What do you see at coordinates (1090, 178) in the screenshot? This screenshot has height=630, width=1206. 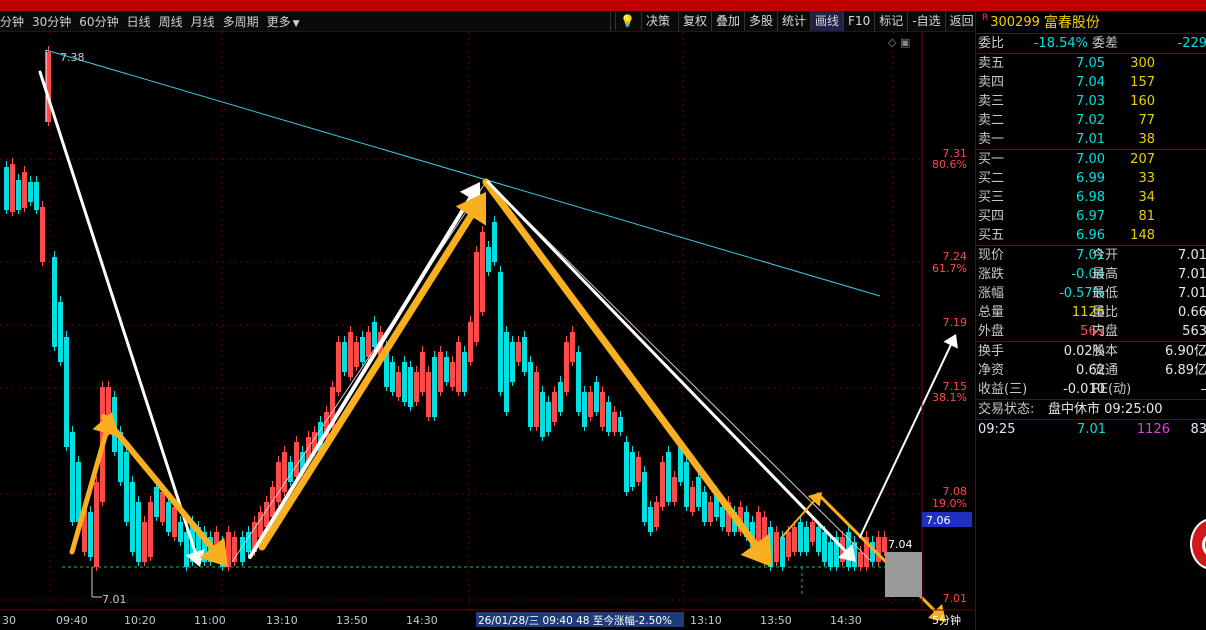 I see `buy-level-price: 6.99` at bounding box center [1090, 178].